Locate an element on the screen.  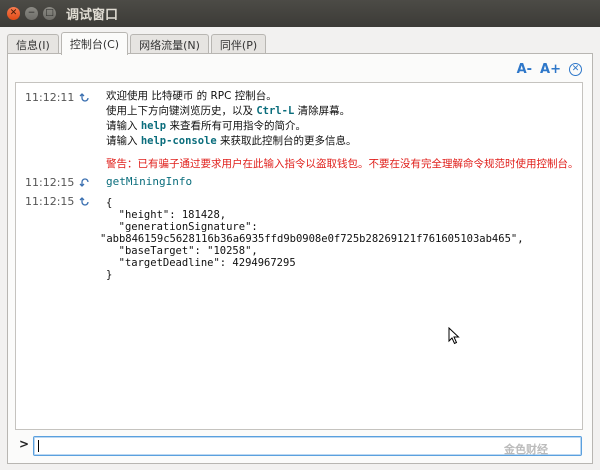
command-text: getMiningInfo is located at coordinates (149, 181).